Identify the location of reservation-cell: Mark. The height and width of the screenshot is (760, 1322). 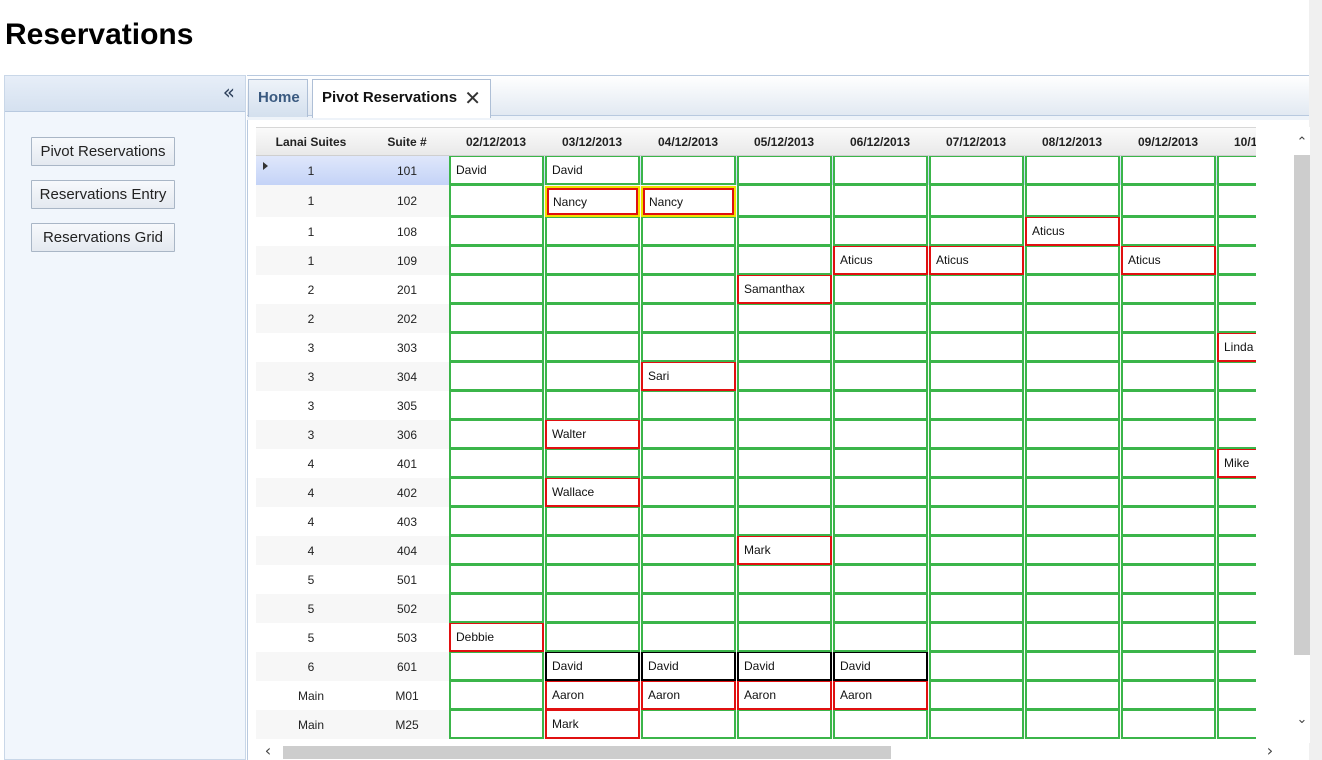
(592, 724).